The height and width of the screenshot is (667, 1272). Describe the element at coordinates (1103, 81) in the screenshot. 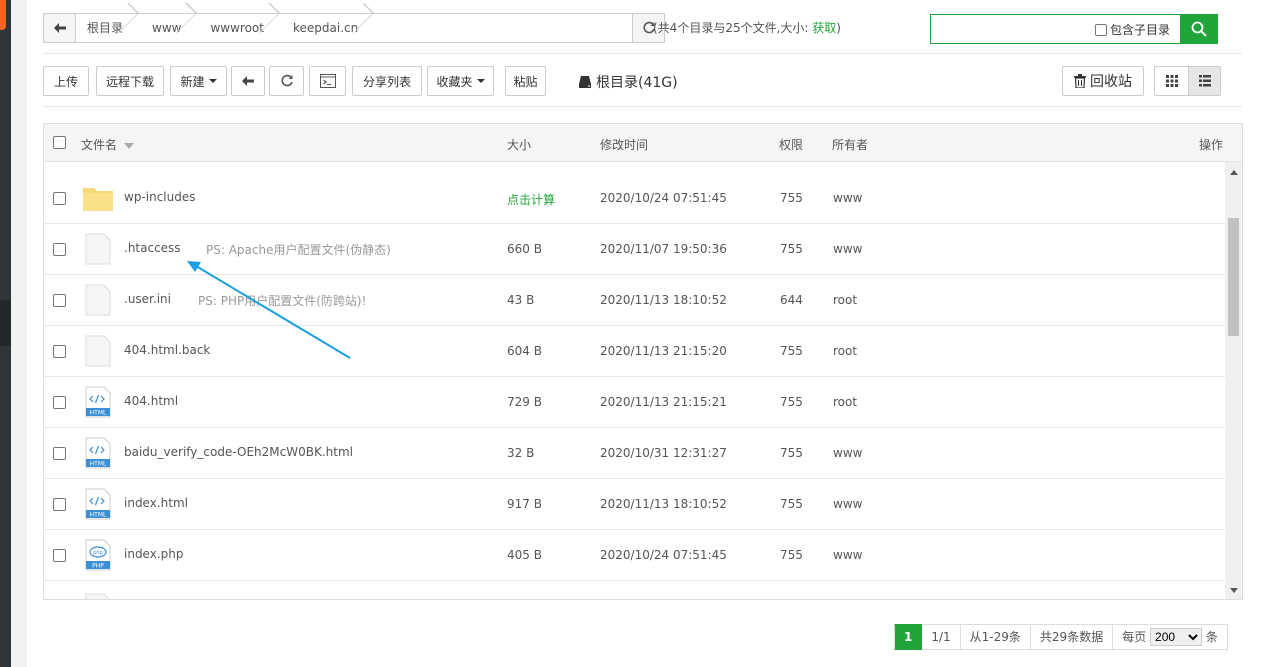

I see `recycle-bin-button: 回收站` at that location.